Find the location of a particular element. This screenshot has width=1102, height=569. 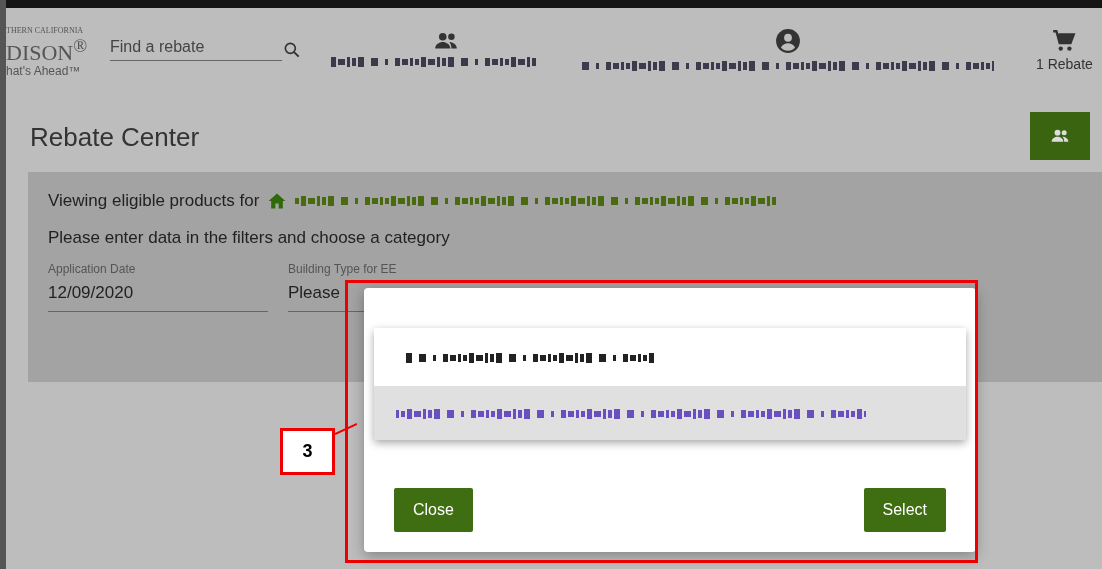

field-label: Building Type for EE is located at coordinates (343, 269).